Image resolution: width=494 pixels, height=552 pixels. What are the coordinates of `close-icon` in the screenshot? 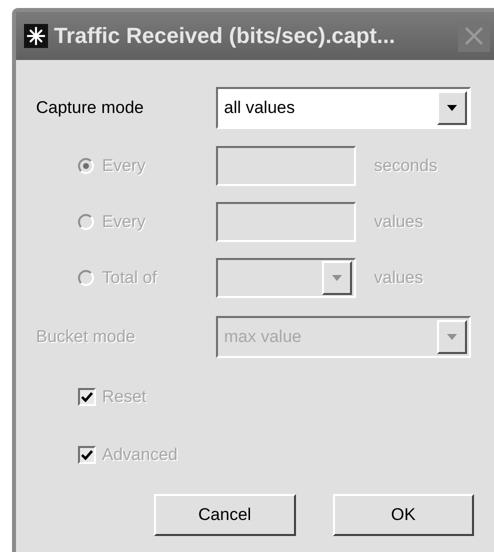 It's located at (474, 36).